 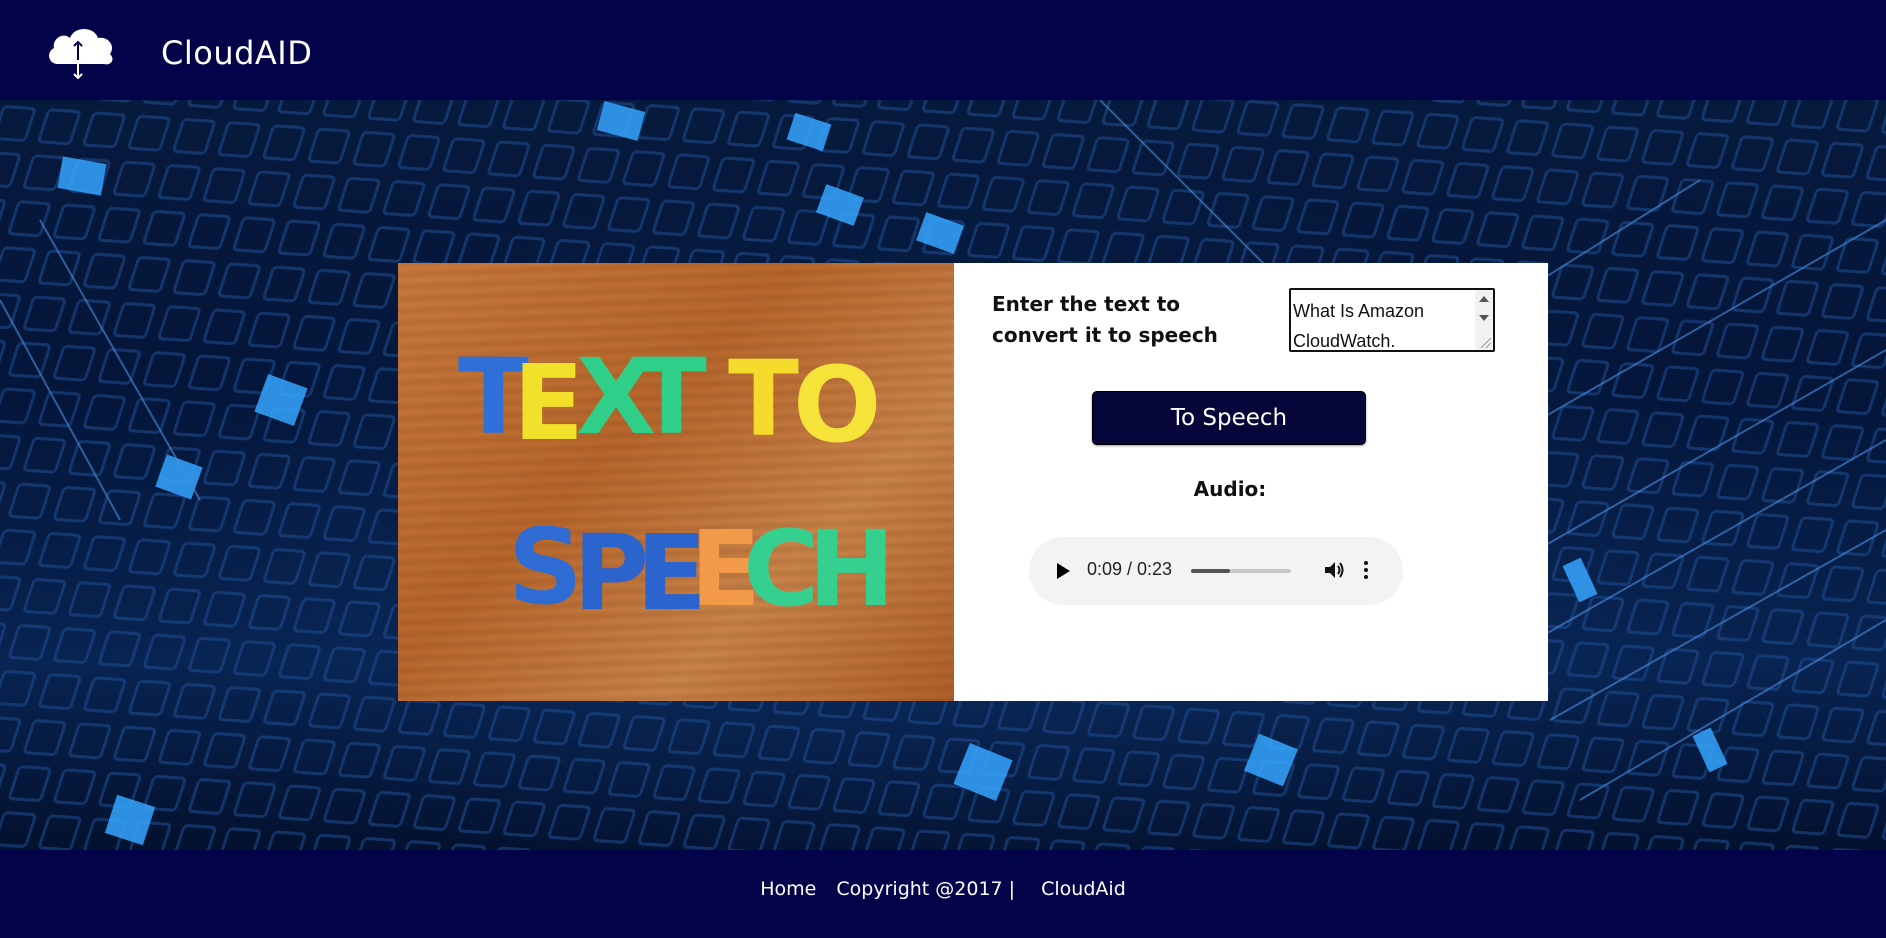 What do you see at coordinates (1486, 343) in the screenshot?
I see `resize-grip-icon` at bounding box center [1486, 343].